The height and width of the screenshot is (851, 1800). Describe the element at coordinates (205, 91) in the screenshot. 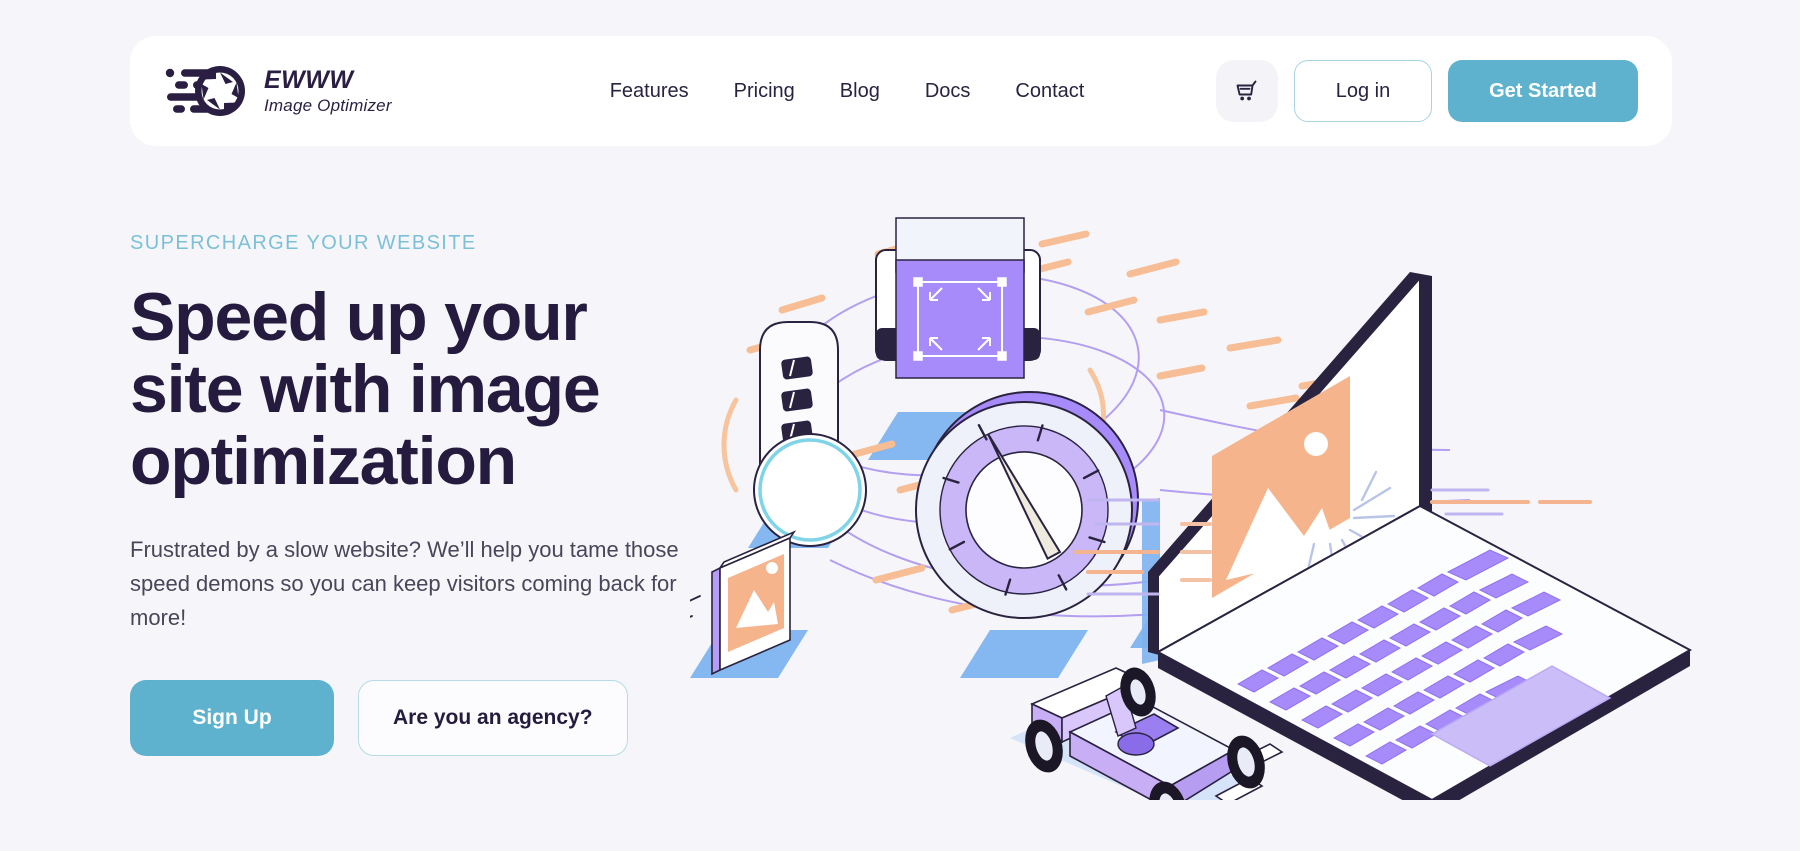

I see `camera-aperture-speed-icon` at that location.